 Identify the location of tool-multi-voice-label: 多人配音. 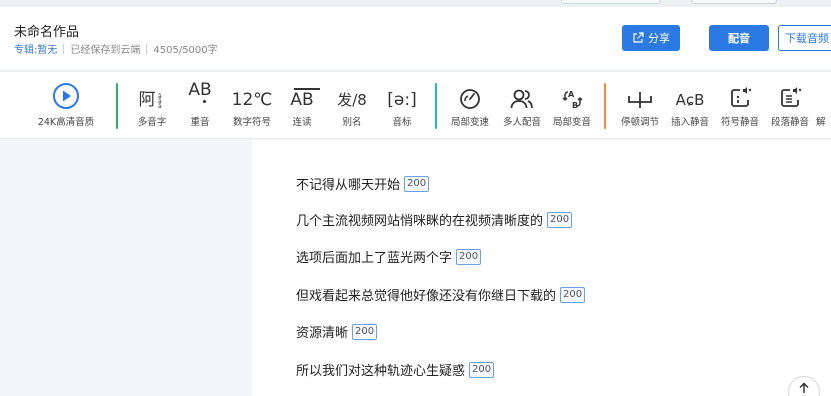
(521, 122).